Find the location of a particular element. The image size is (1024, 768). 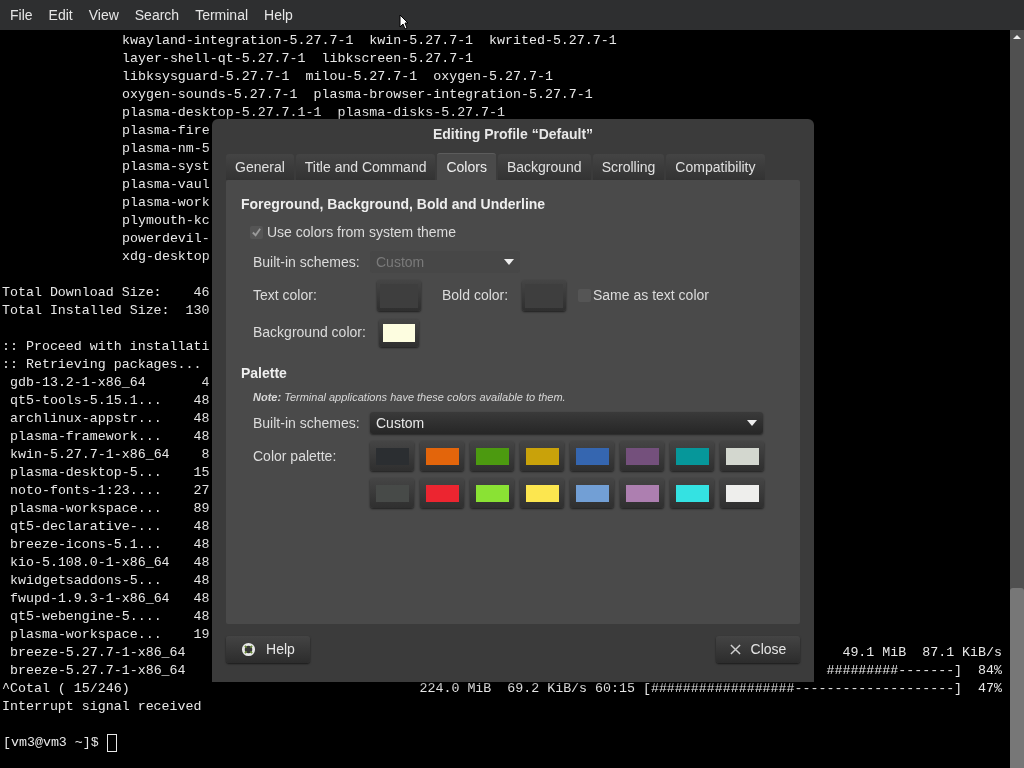

menu-item: Help is located at coordinates (278, 15).